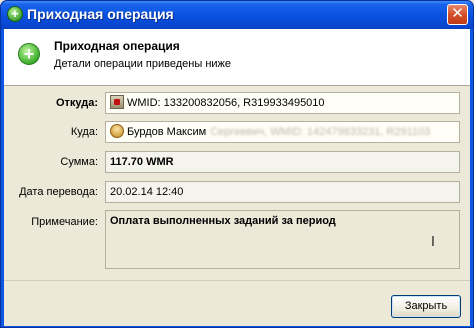 The image size is (474, 328). I want to click on close-button: Закрыть, so click(426, 306).